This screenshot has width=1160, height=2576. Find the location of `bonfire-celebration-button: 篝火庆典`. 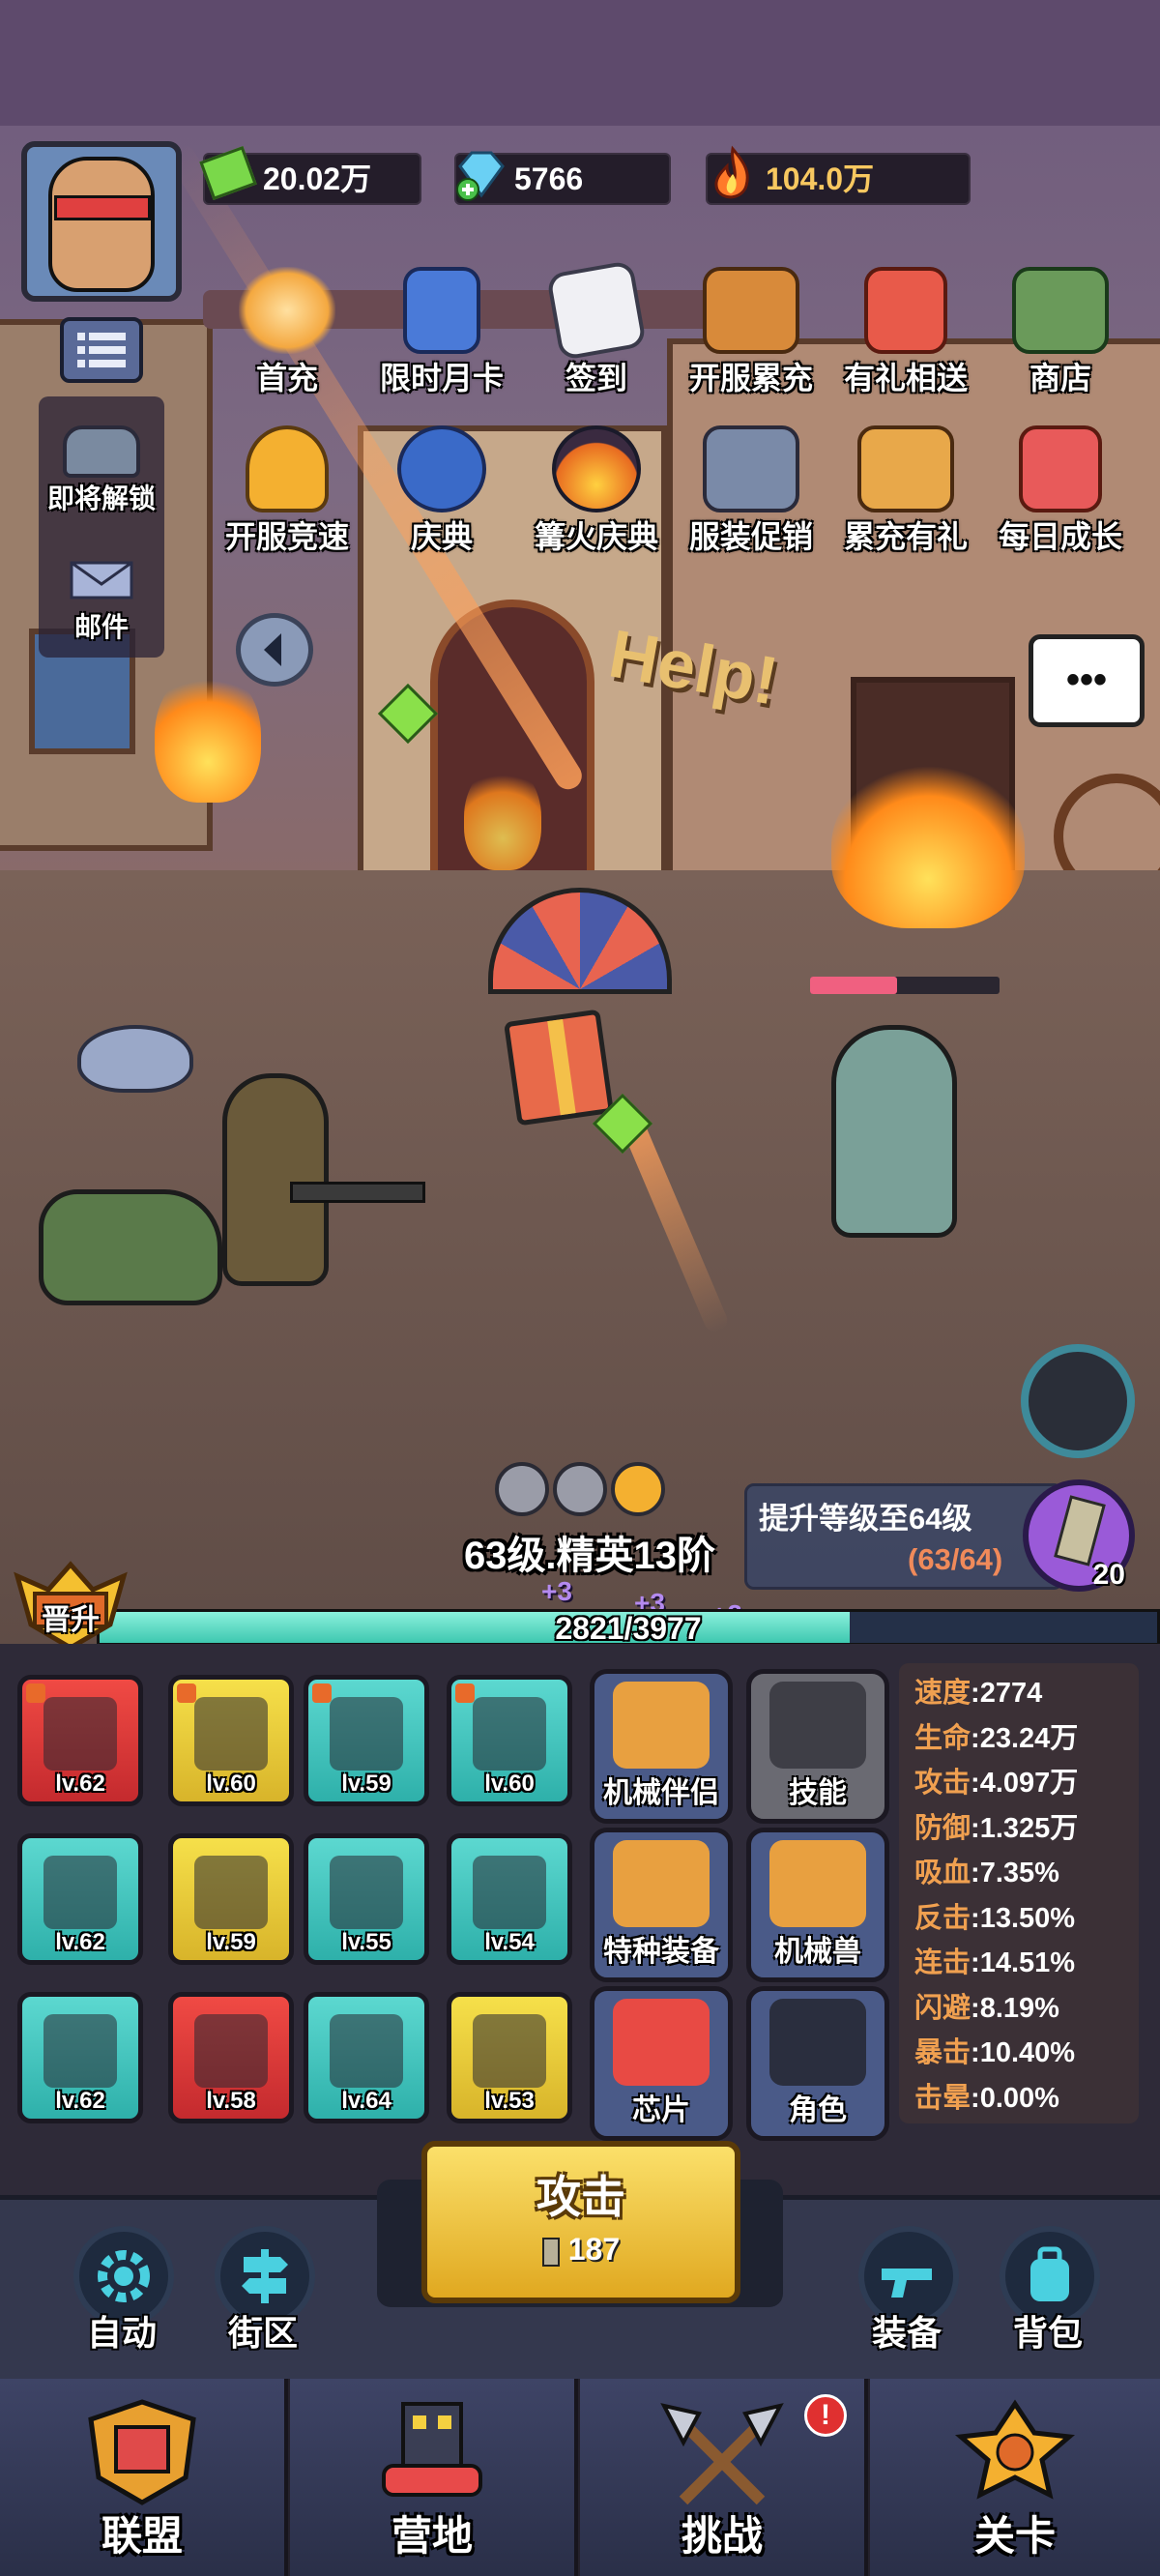

bonfire-celebration-button: 篝火庆典 is located at coordinates (596, 491).